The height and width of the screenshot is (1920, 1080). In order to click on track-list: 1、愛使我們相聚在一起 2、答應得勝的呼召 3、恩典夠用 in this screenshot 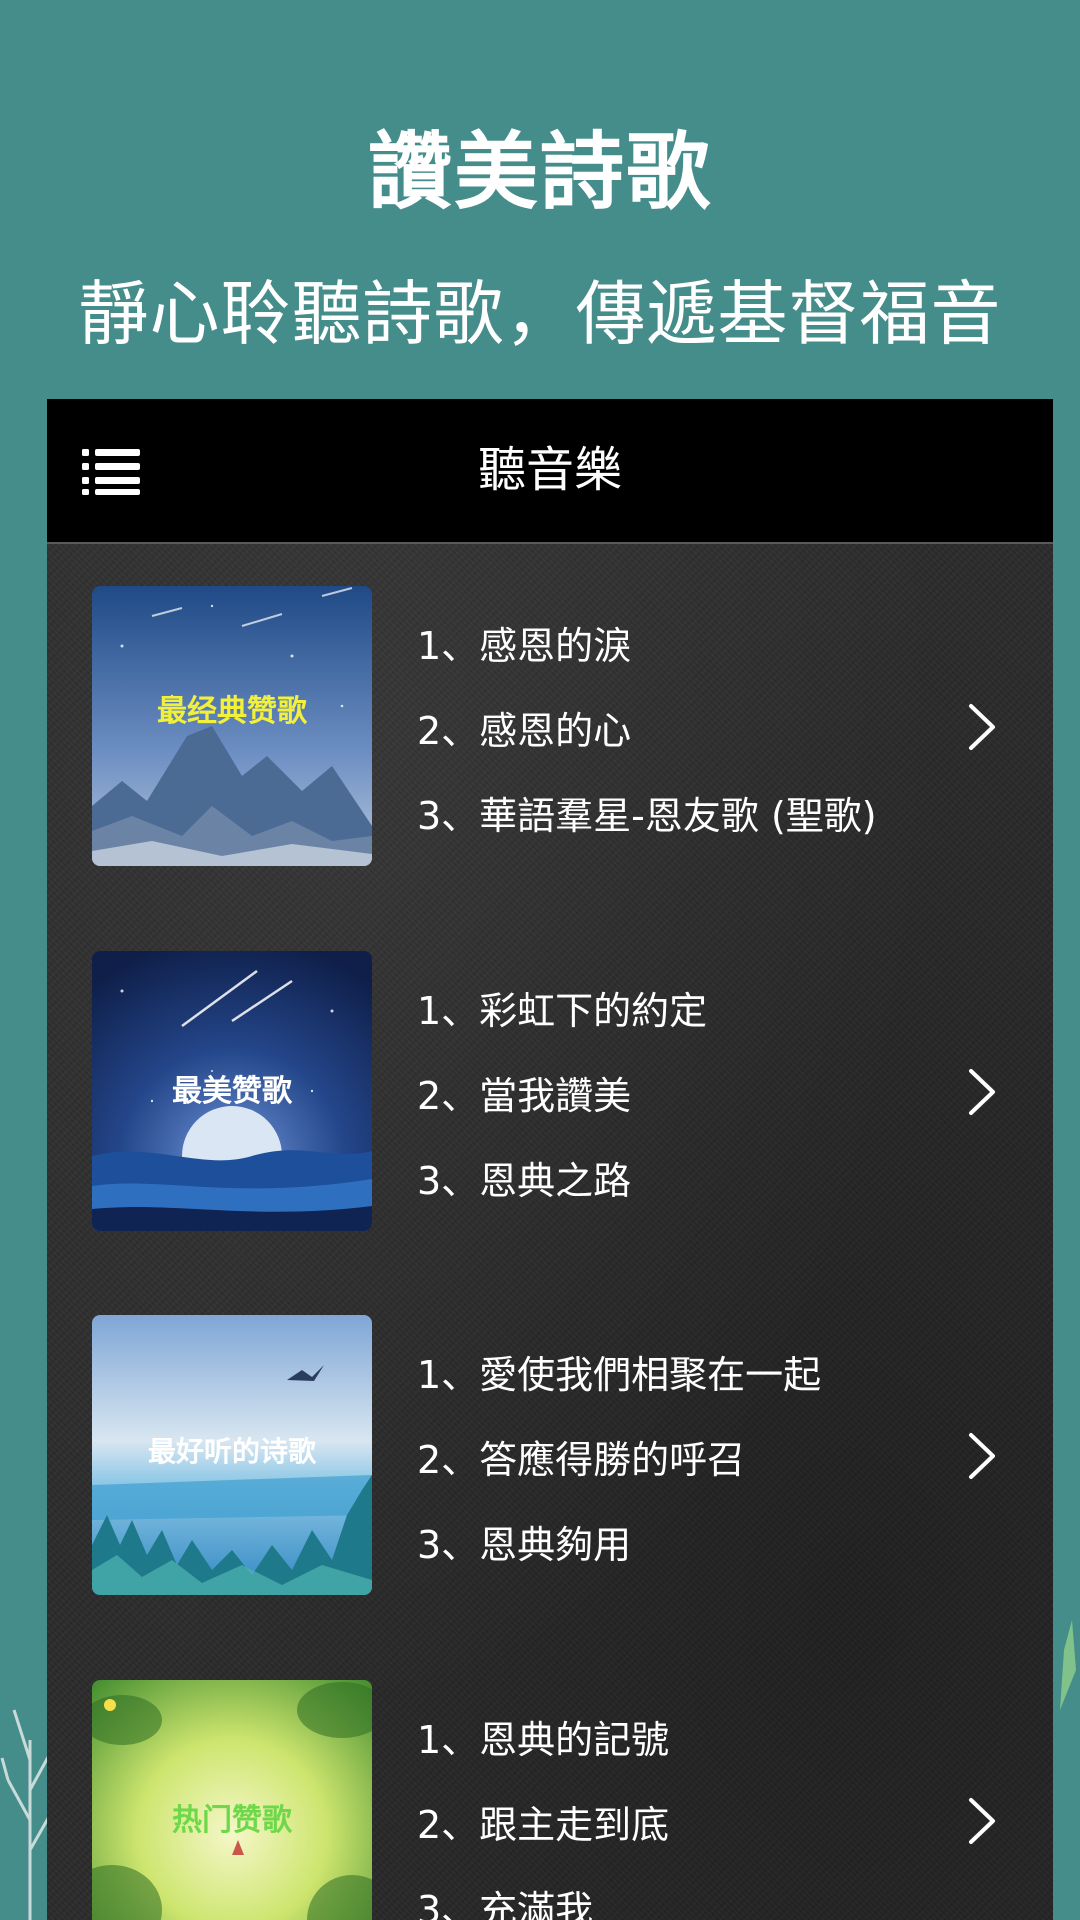, I will do `click(697, 1472)`.